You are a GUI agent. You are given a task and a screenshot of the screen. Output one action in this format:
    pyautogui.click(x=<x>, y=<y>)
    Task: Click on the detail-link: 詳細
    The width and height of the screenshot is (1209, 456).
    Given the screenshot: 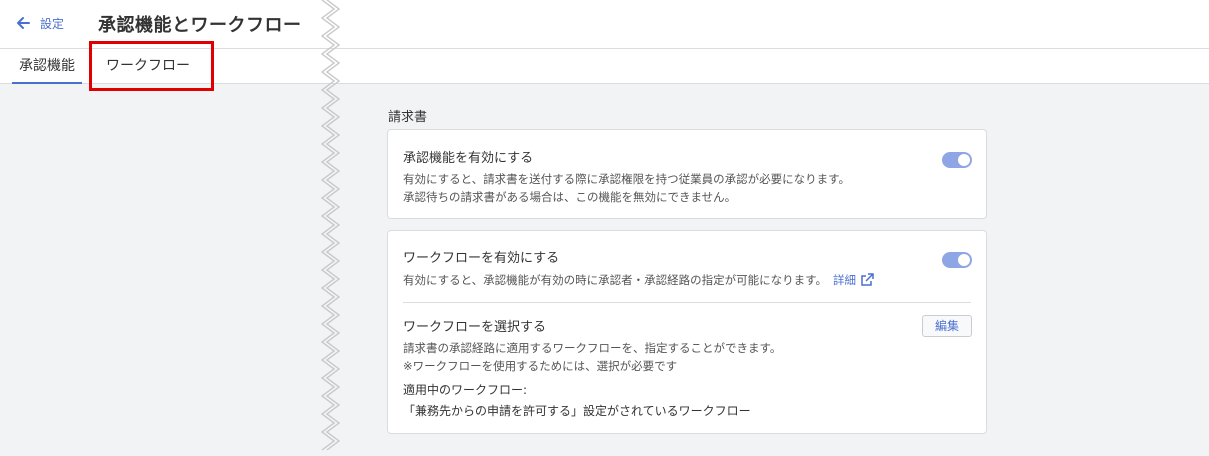 What is the action you would take?
    pyautogui.click(x=844, y=280)
    